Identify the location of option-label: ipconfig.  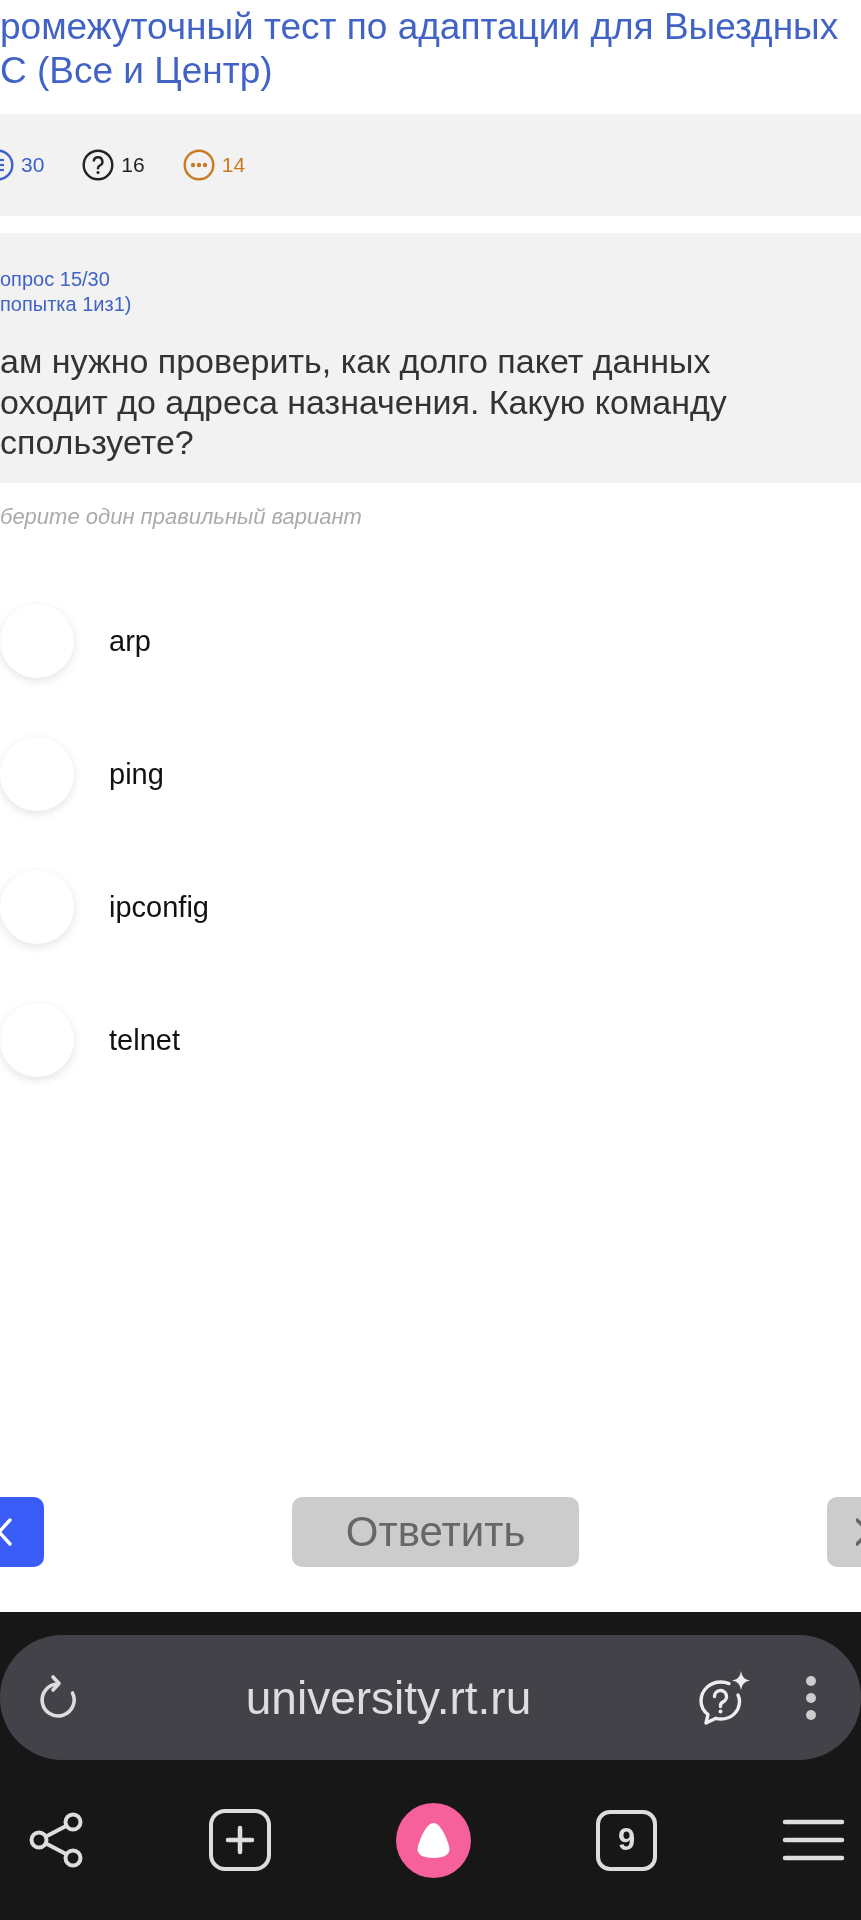
(159, 907).